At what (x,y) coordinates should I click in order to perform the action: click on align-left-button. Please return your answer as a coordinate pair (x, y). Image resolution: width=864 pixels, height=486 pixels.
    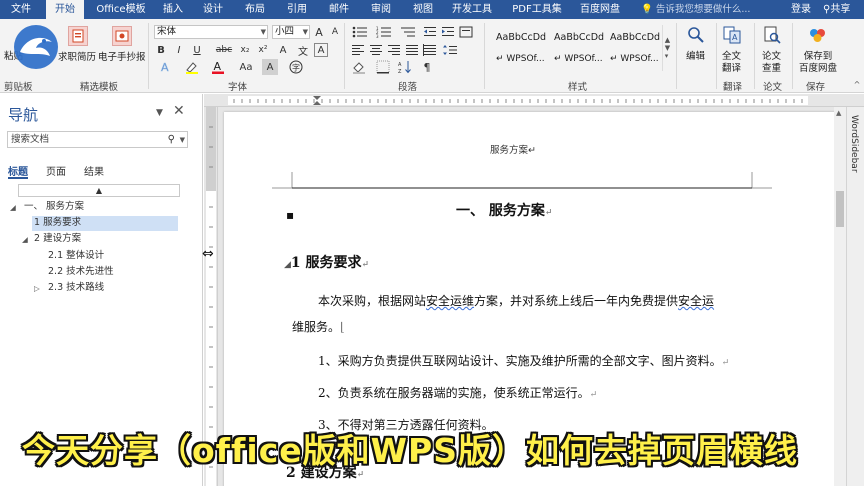
    Looking at the image, I should click on (358, 50).